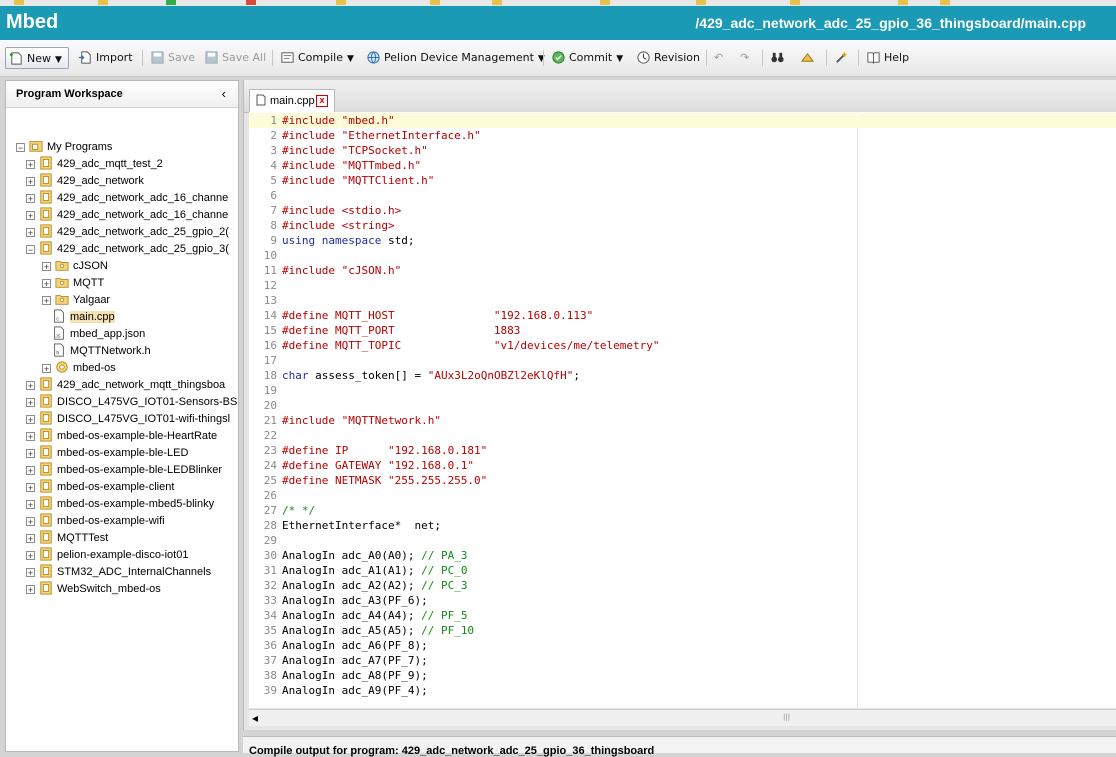 This screenshot has width=1116, height=757. What do you see at coordinates (682, 525) in the screenshot?
I see `code-line: 28 EthernetInterface* net;` at bounding box center [682, 525].